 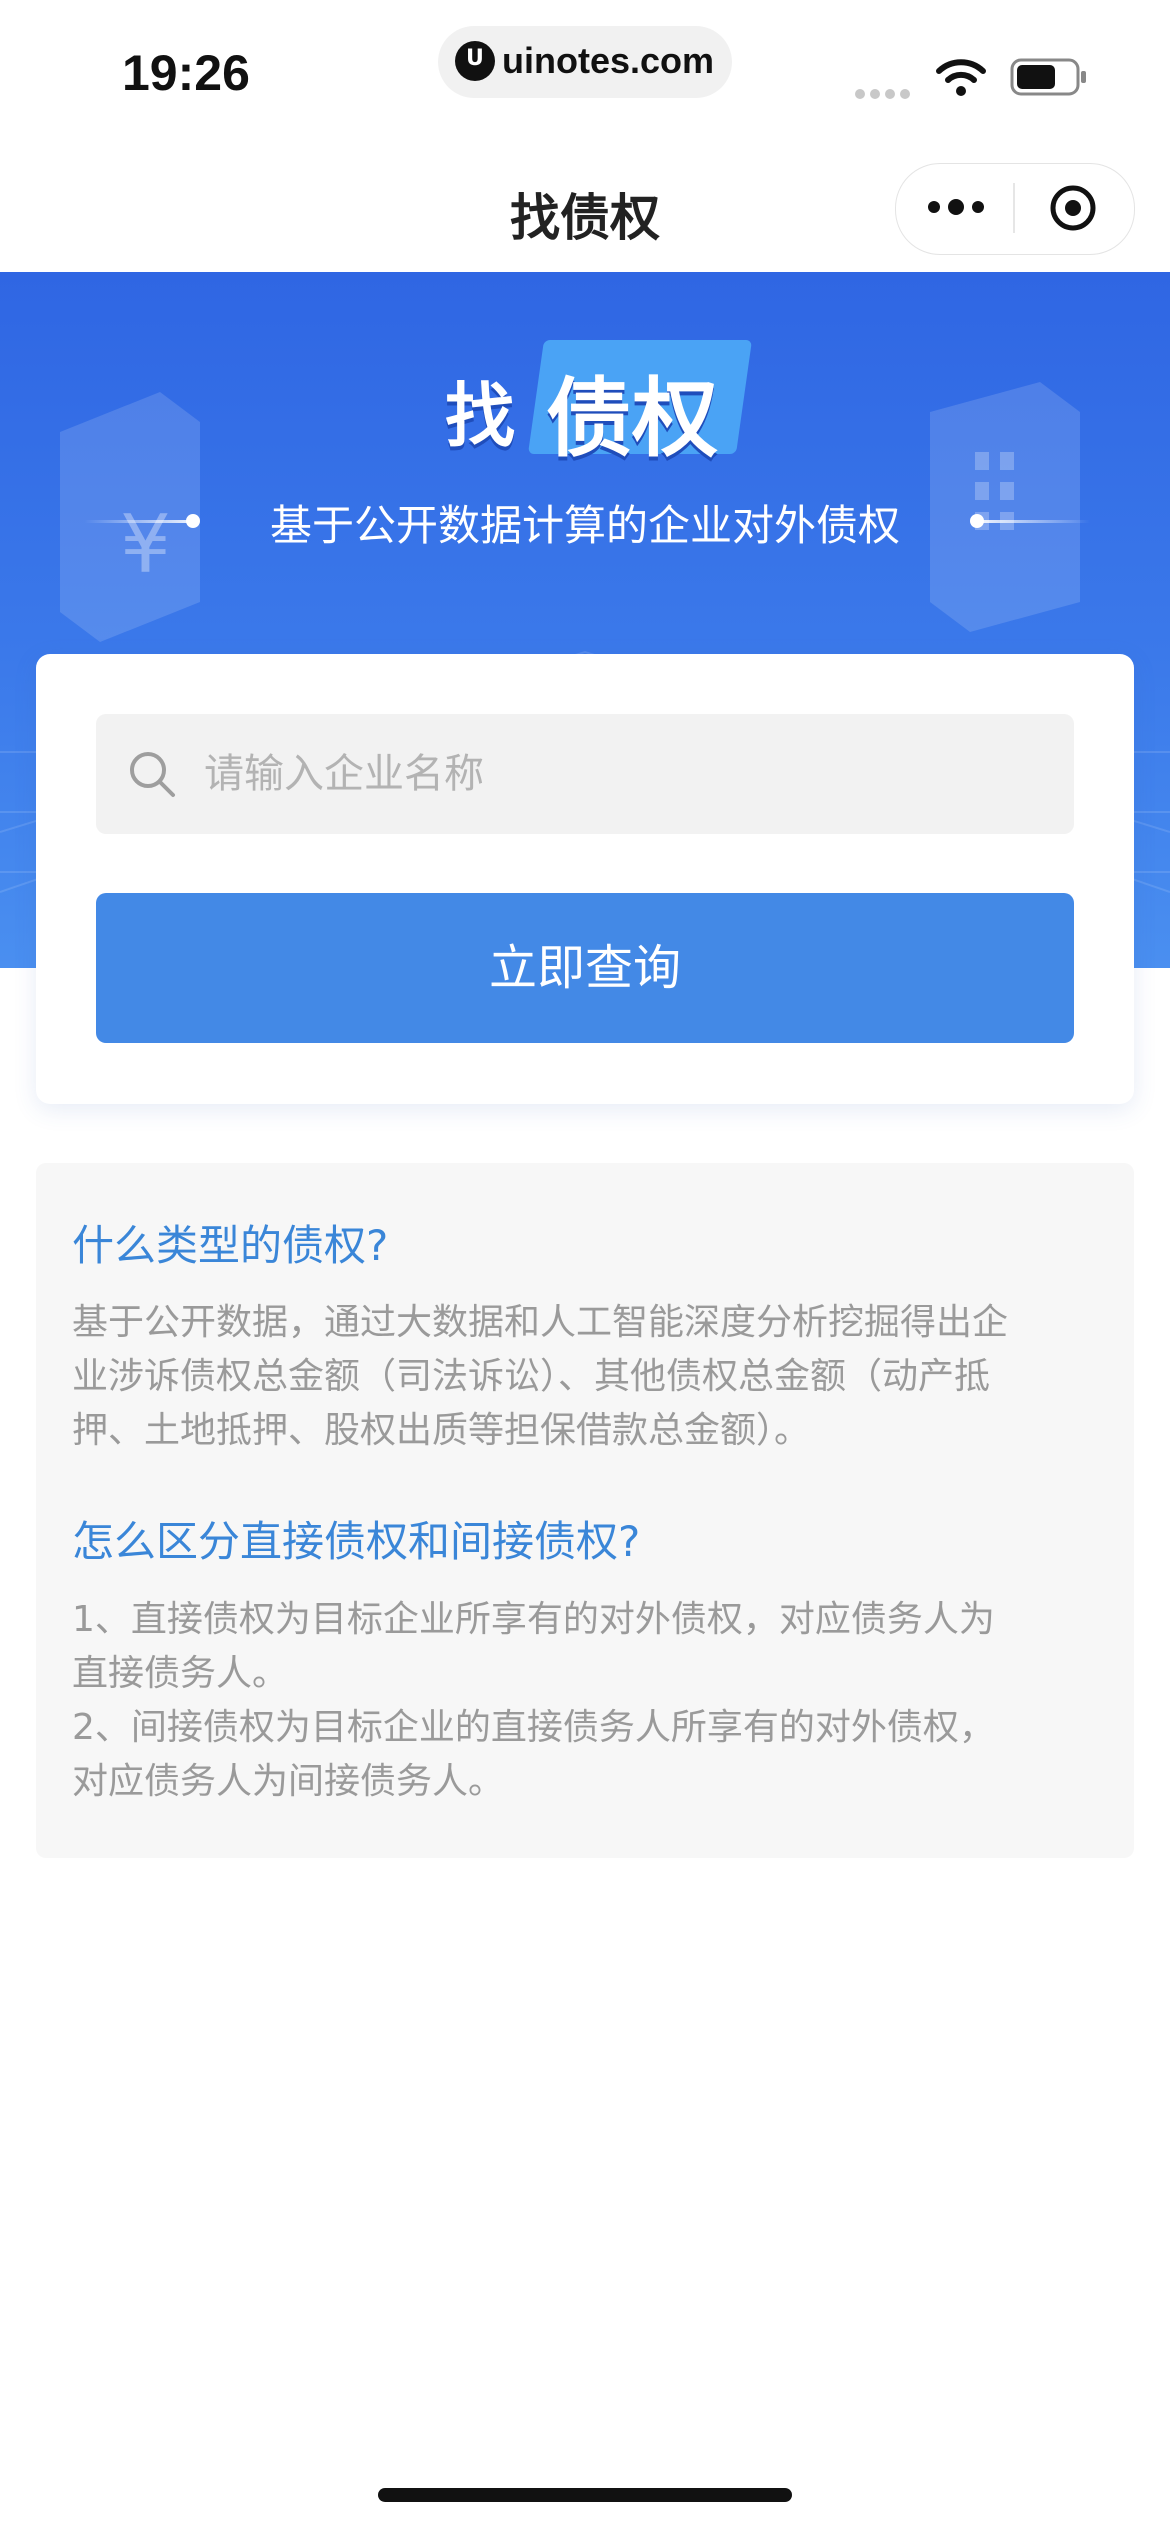 I want to click on url-text: uinotes.com, so click(x=608, y=60).